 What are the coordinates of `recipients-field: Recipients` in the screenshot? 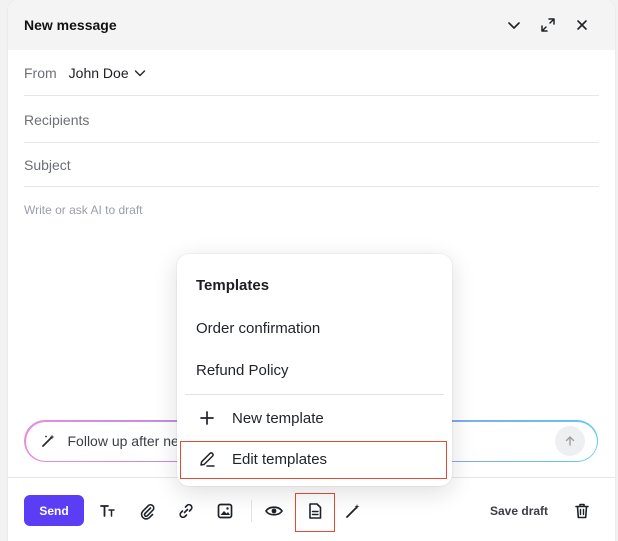 It's located at (311, 120).